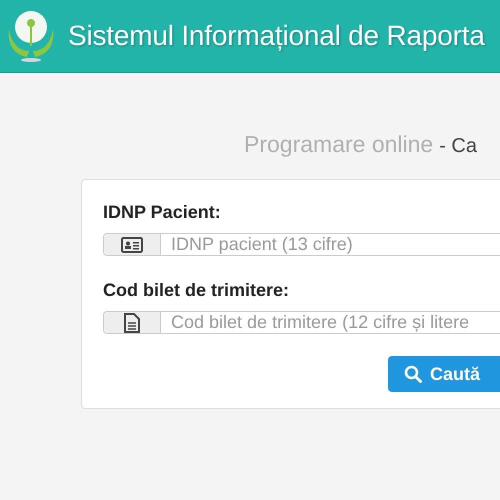  I want to click on page-title: Programare online, so click(339, 144).